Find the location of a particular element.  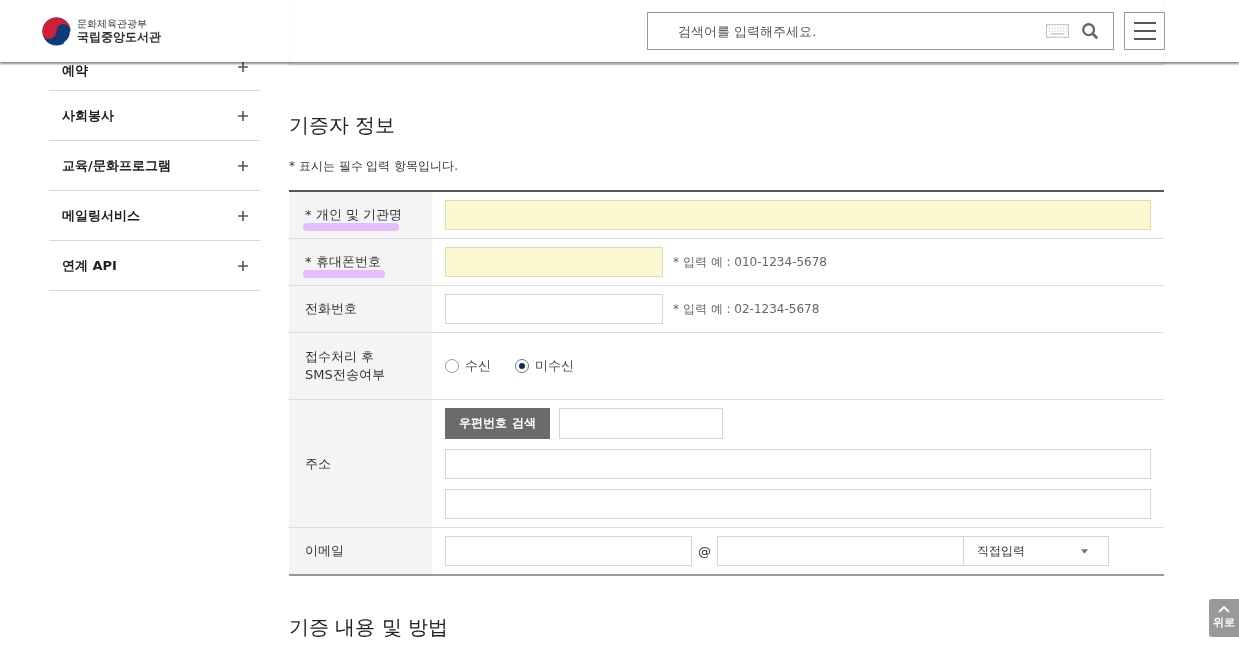

section-title: 기증자 정보 is located at coordinates (343, 125).